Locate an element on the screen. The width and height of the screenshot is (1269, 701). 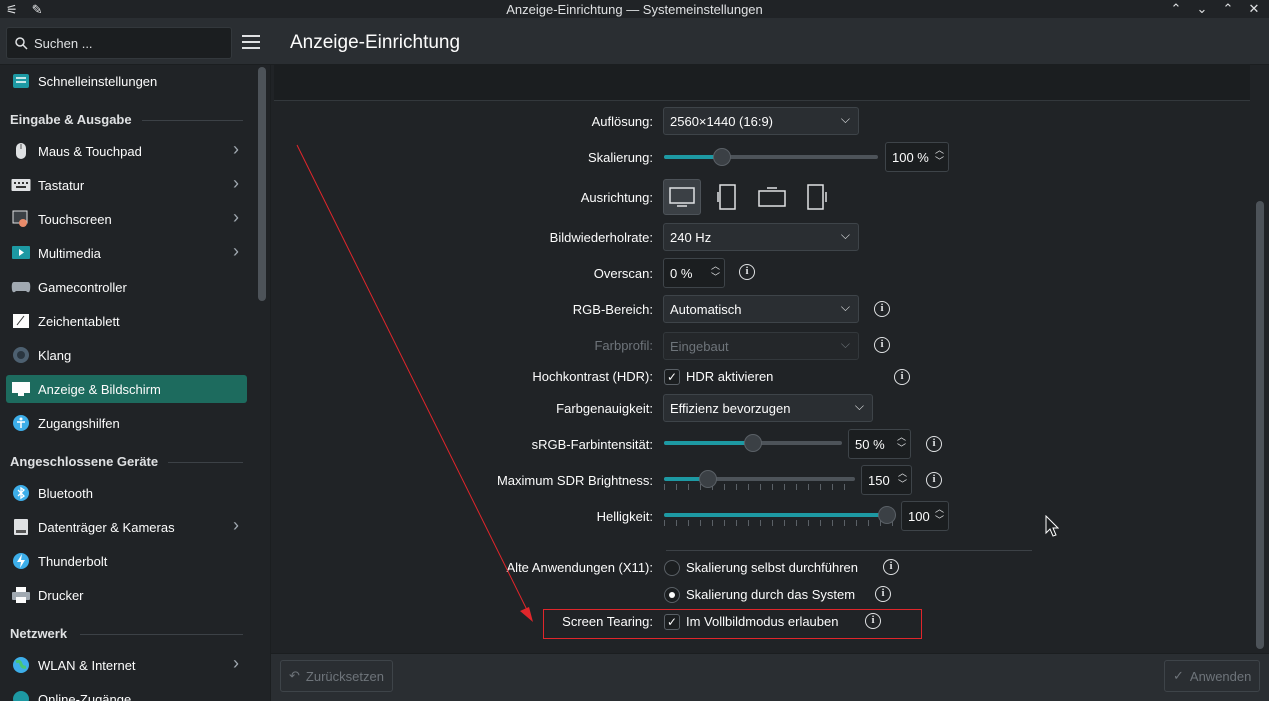
apply-button: ✓ Anwenden is located at coordinates (1212, 676).